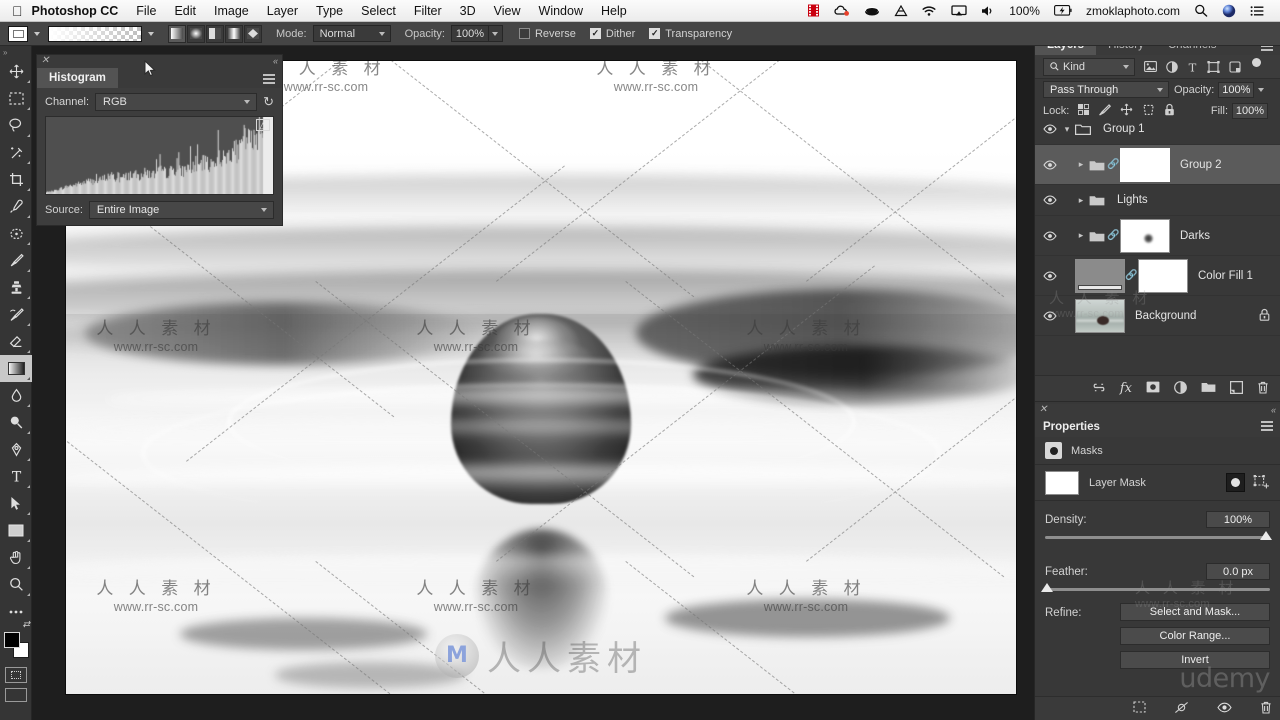 The height and width of the screenshot is (720, 1280). Describe the element at coordinates (959, 10) in the screenshot. I see `airplay-icon` at that location.